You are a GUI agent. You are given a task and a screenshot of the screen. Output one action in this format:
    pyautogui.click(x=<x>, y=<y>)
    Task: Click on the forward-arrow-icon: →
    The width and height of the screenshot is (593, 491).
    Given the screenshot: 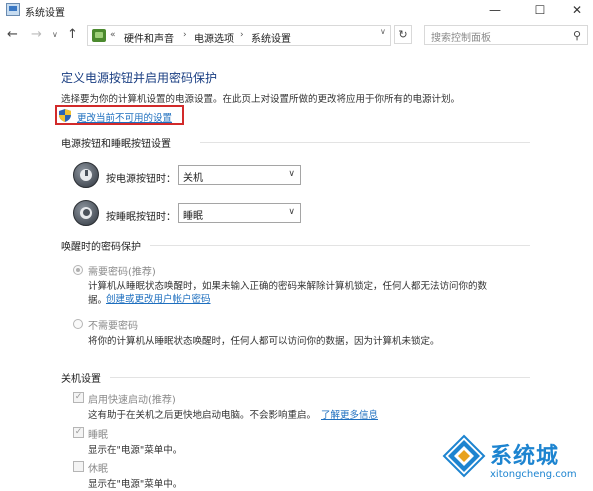 What is the action you would take?
    pyautogui.click(x=36, y=34)
    